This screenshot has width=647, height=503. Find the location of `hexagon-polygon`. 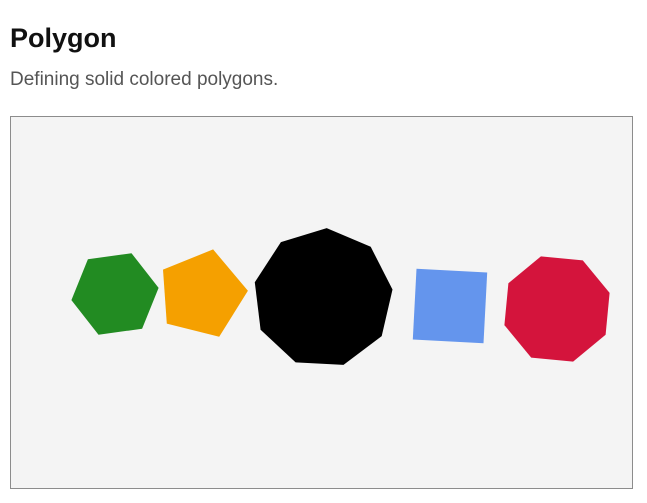

hexagon-polygon is located at coordinates (115, 294).